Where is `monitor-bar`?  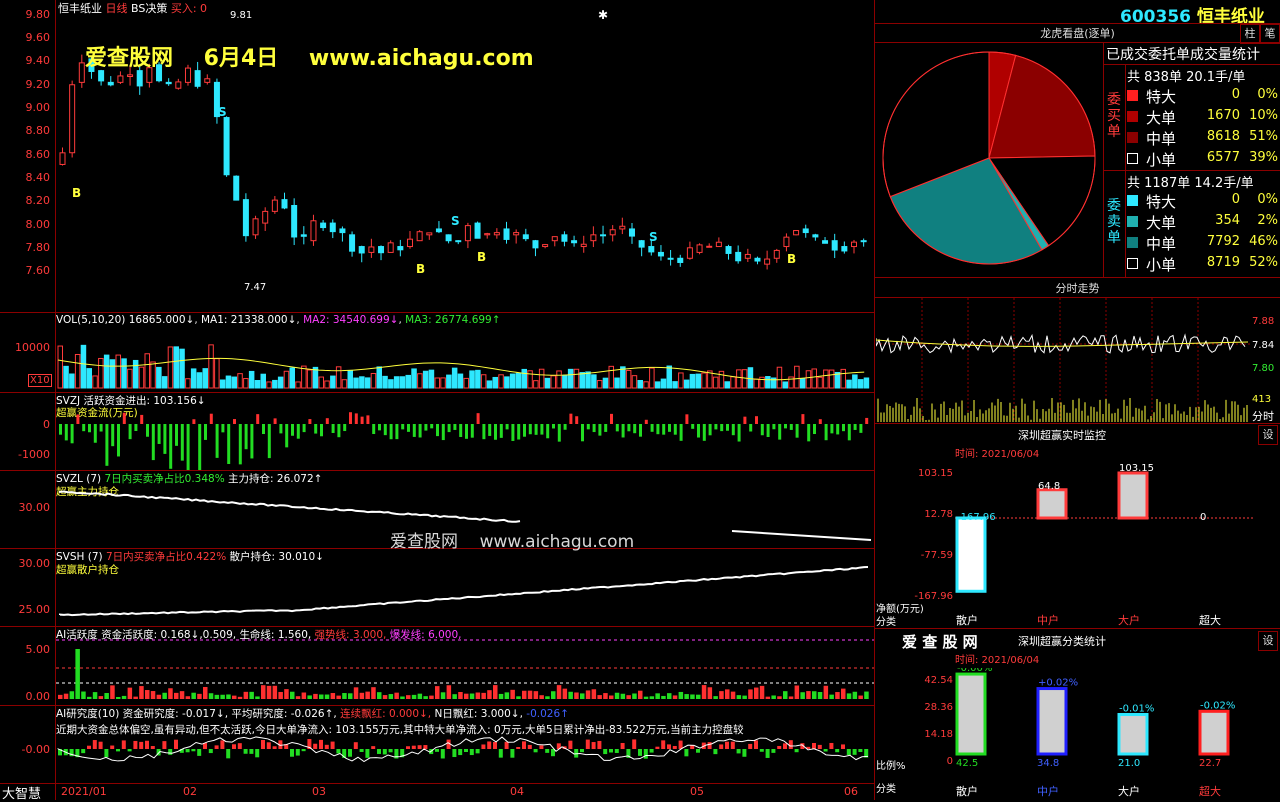 monitor-bar is located at coordinates (1133, 495).